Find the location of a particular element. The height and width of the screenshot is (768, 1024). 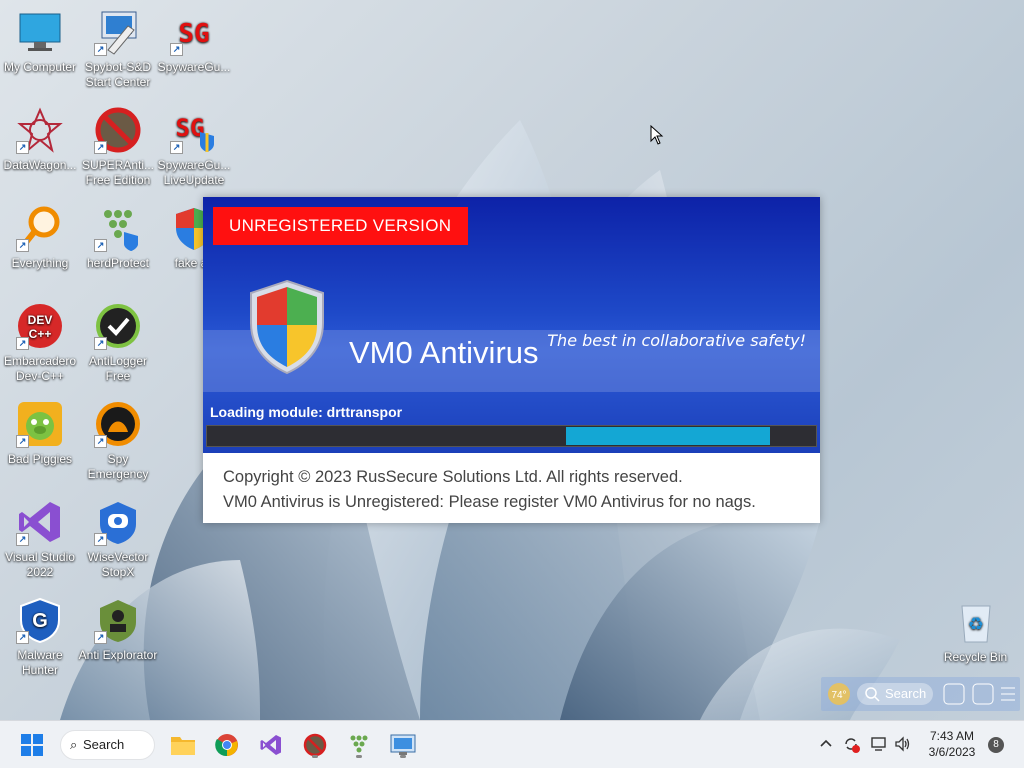

desktop-icon-antilogger: ↗ AntiLogger Free is located at coordinates (118, 343).